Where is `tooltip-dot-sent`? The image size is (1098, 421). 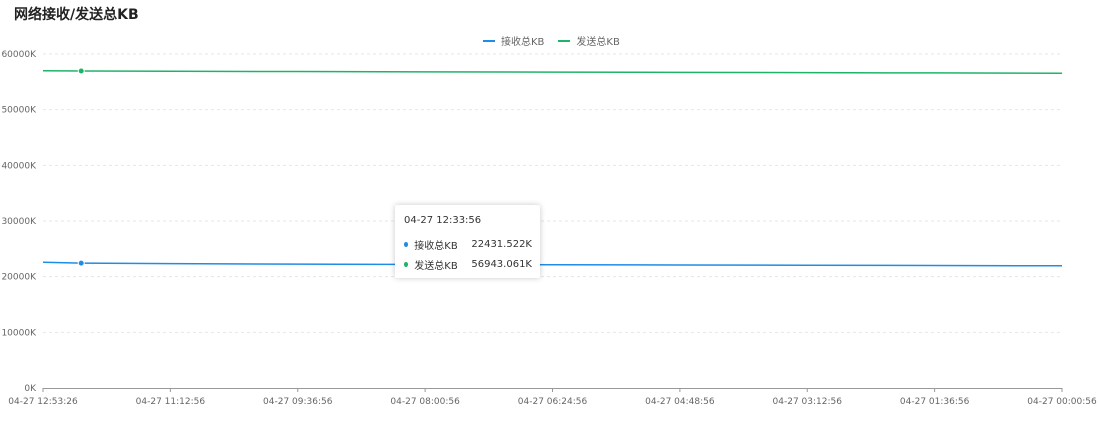 tooltip-dot-sent is located at coordinates (406, 264).